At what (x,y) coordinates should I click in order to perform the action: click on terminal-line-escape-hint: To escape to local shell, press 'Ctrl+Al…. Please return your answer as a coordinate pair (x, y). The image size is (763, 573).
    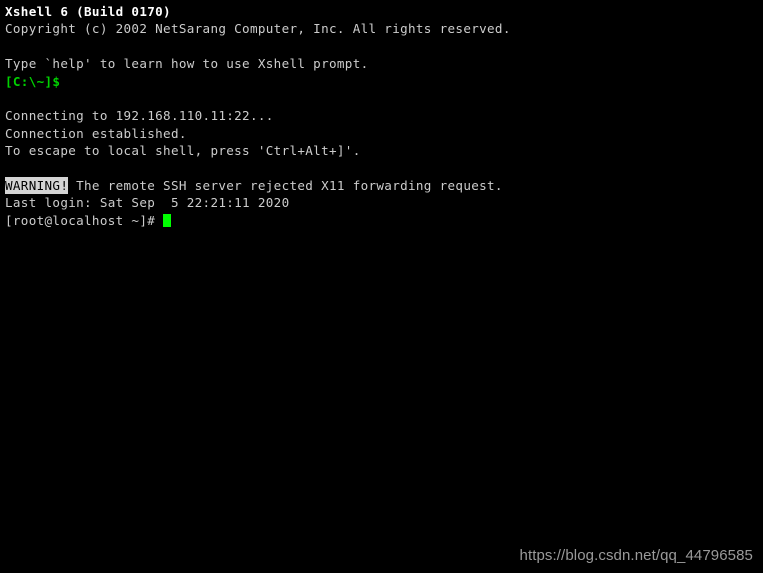
    Looking at the image, I should click on (384, 150).